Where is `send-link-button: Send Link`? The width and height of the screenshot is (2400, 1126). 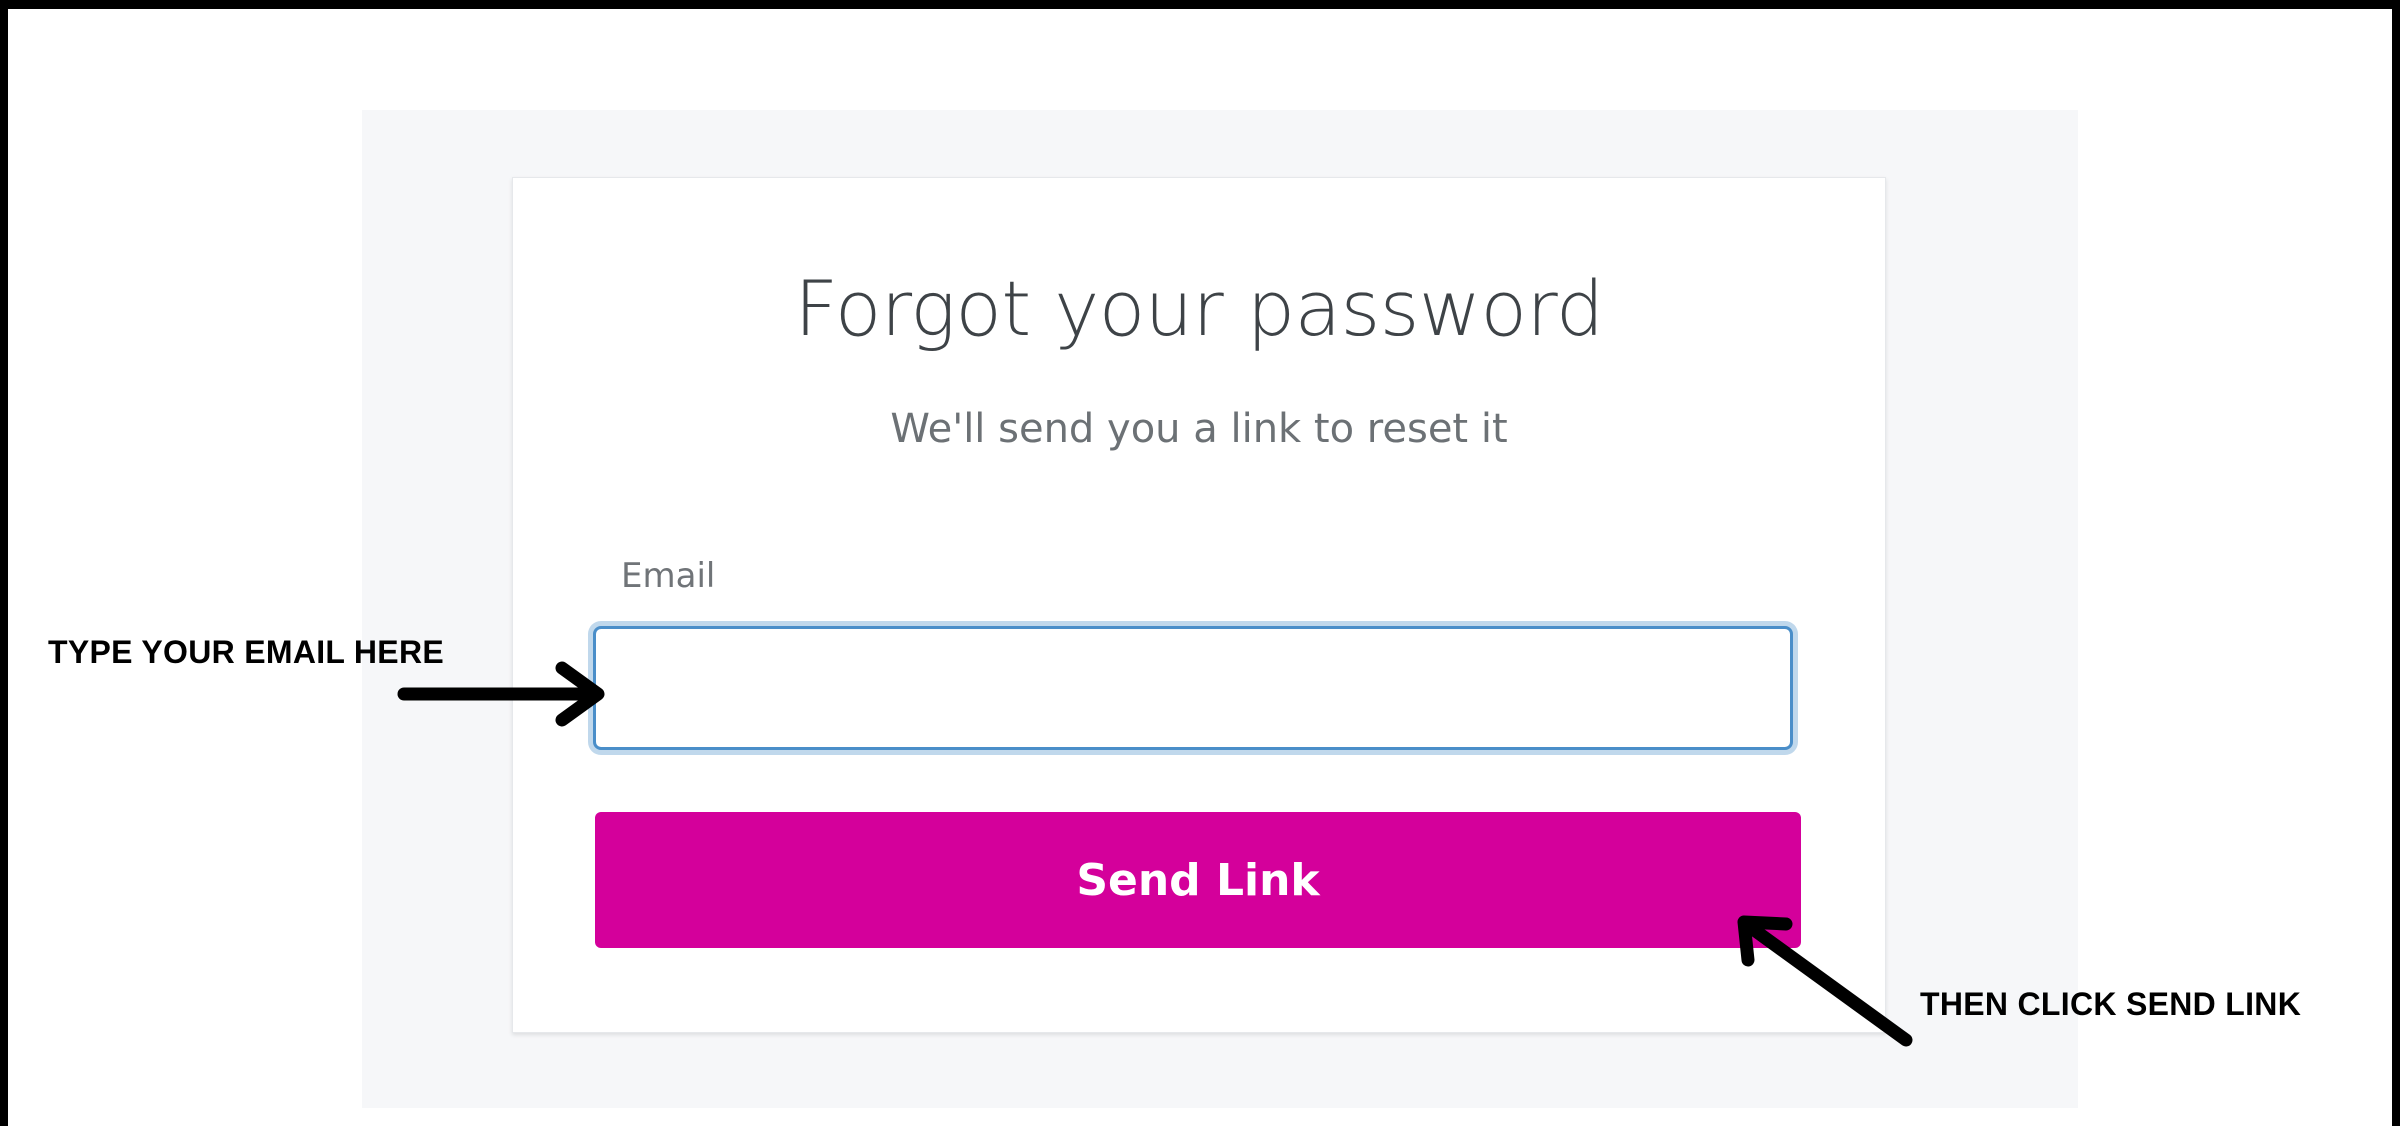 send-link-button: Send Link is located at coordinates (1198, 880).